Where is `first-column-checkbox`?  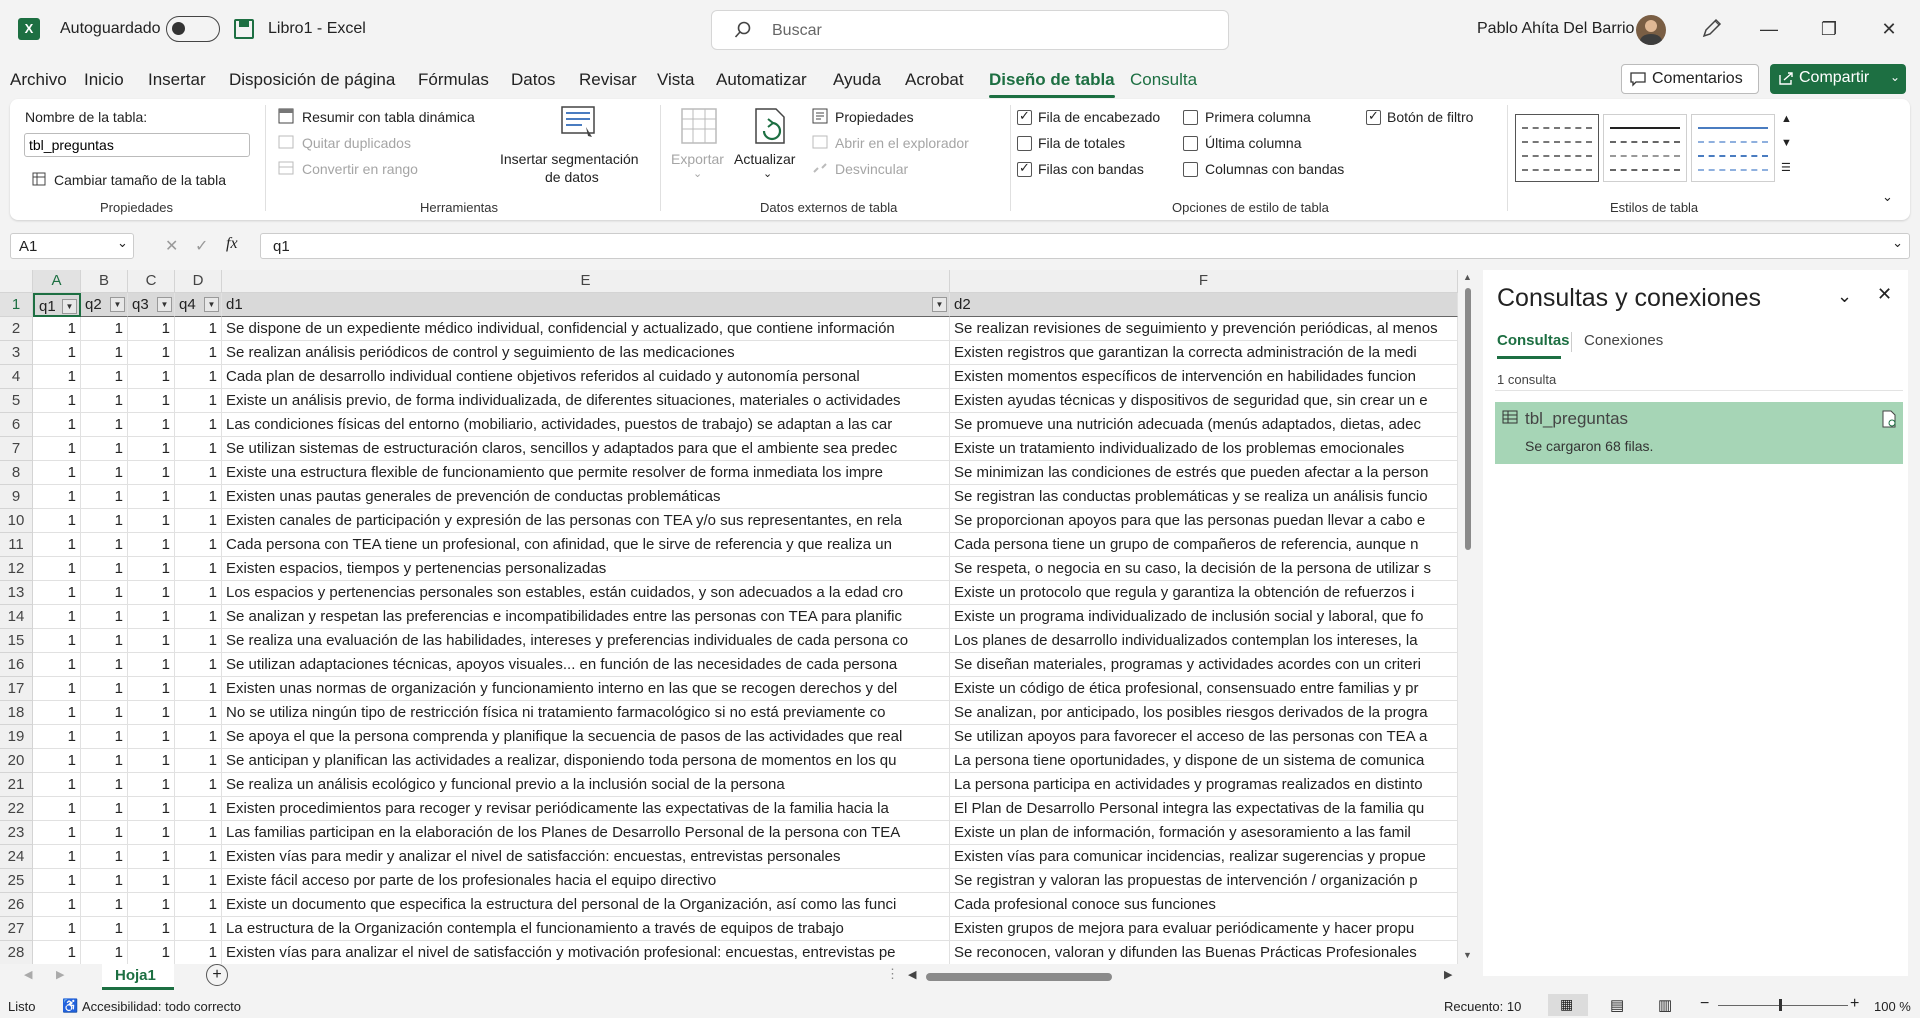 first-column-checkbox is located at coordinates (1190, 117).